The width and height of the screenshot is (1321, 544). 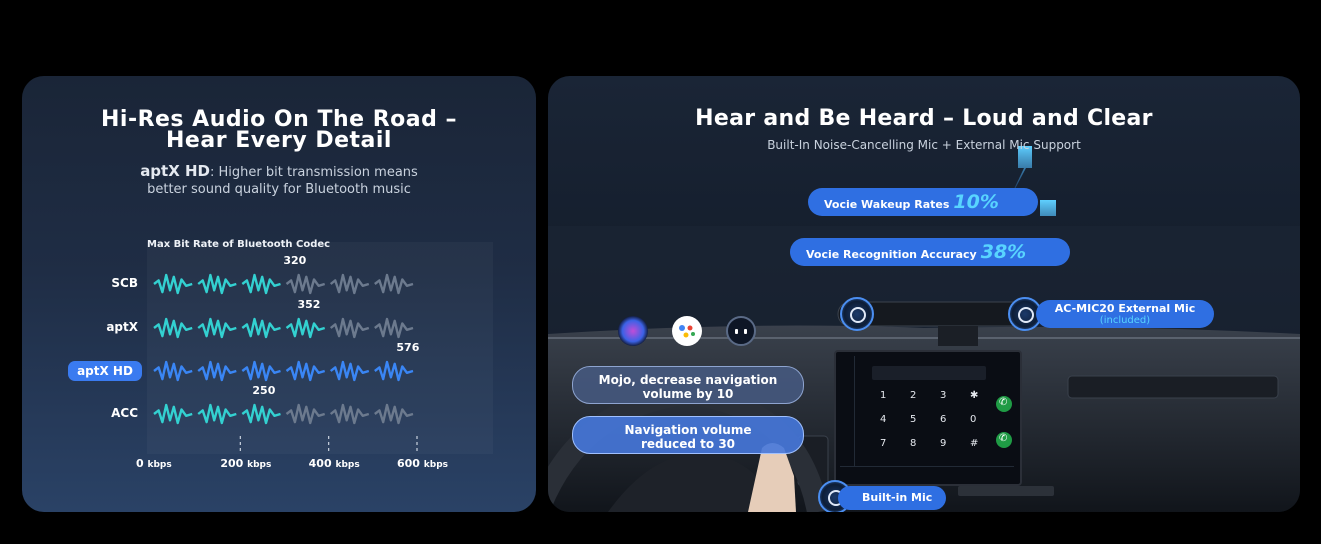 I want to click on right-title: Hear and Be Heard – Loud and Clear, so click(x=924, y=118).